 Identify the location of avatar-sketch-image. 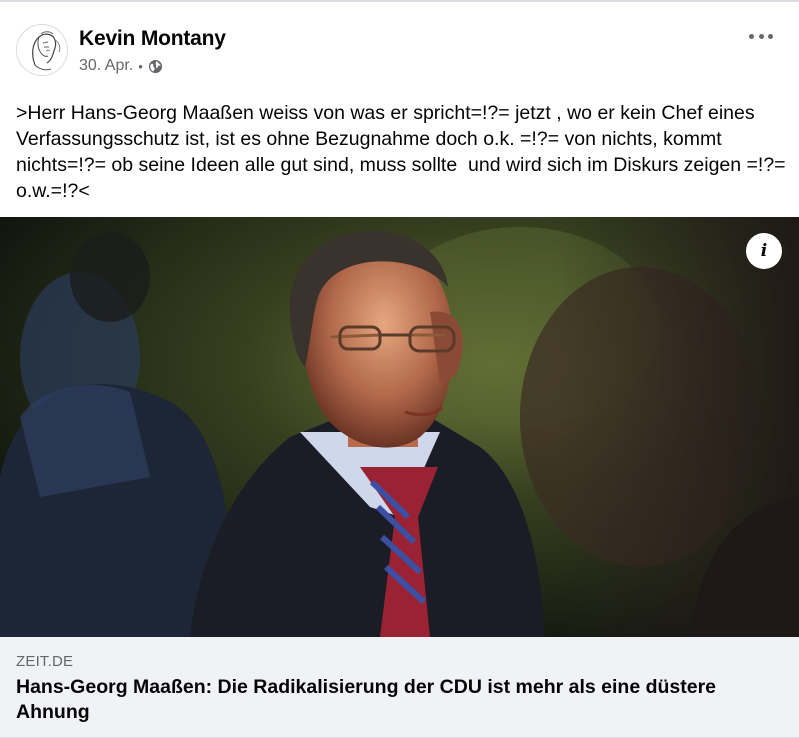
(42, 50).